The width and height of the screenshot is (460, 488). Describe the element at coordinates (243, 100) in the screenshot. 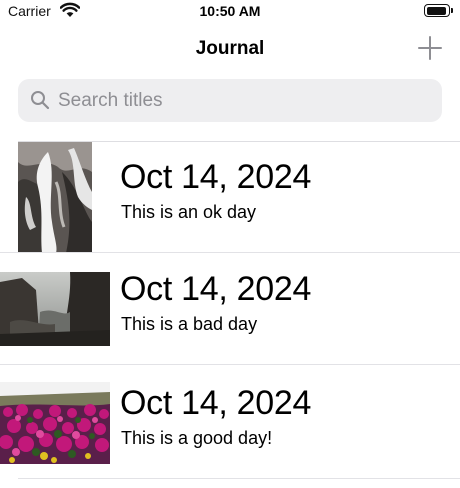

I see `search-input` at that location.